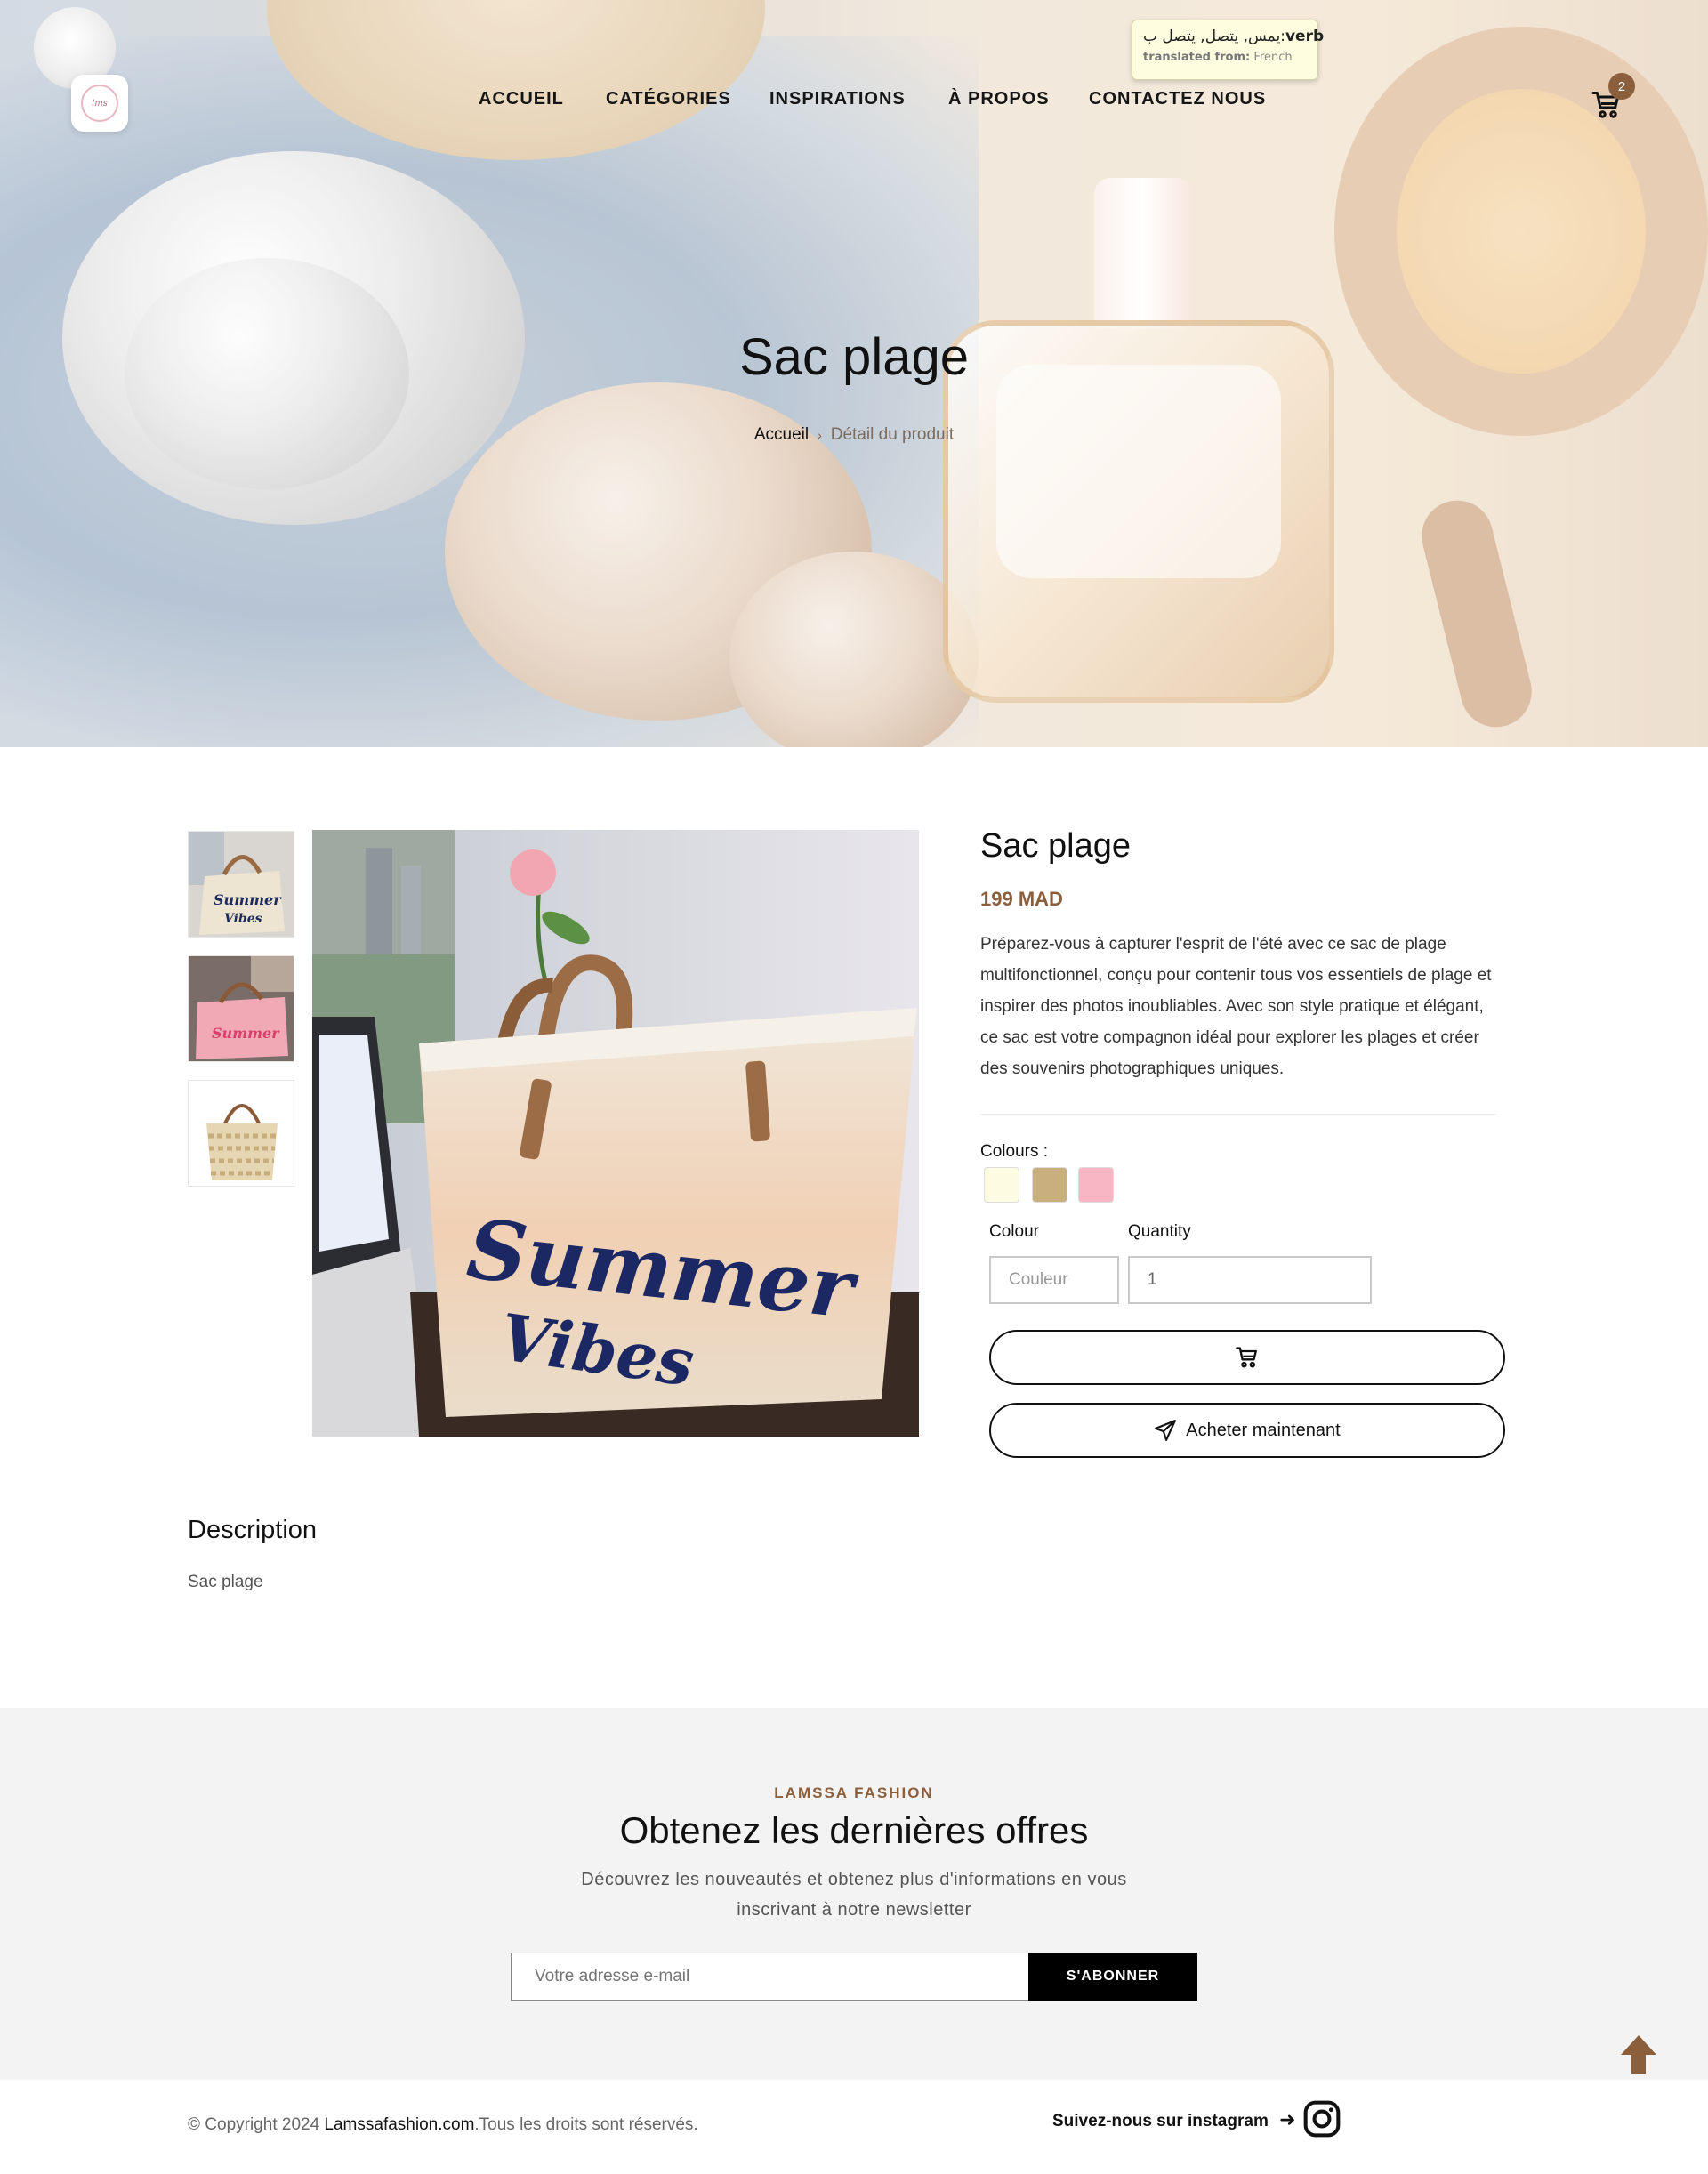  Describe the element at coordinates (1014, 1231) in the screenshot. I see `colour-field-label: Colour` at that location.